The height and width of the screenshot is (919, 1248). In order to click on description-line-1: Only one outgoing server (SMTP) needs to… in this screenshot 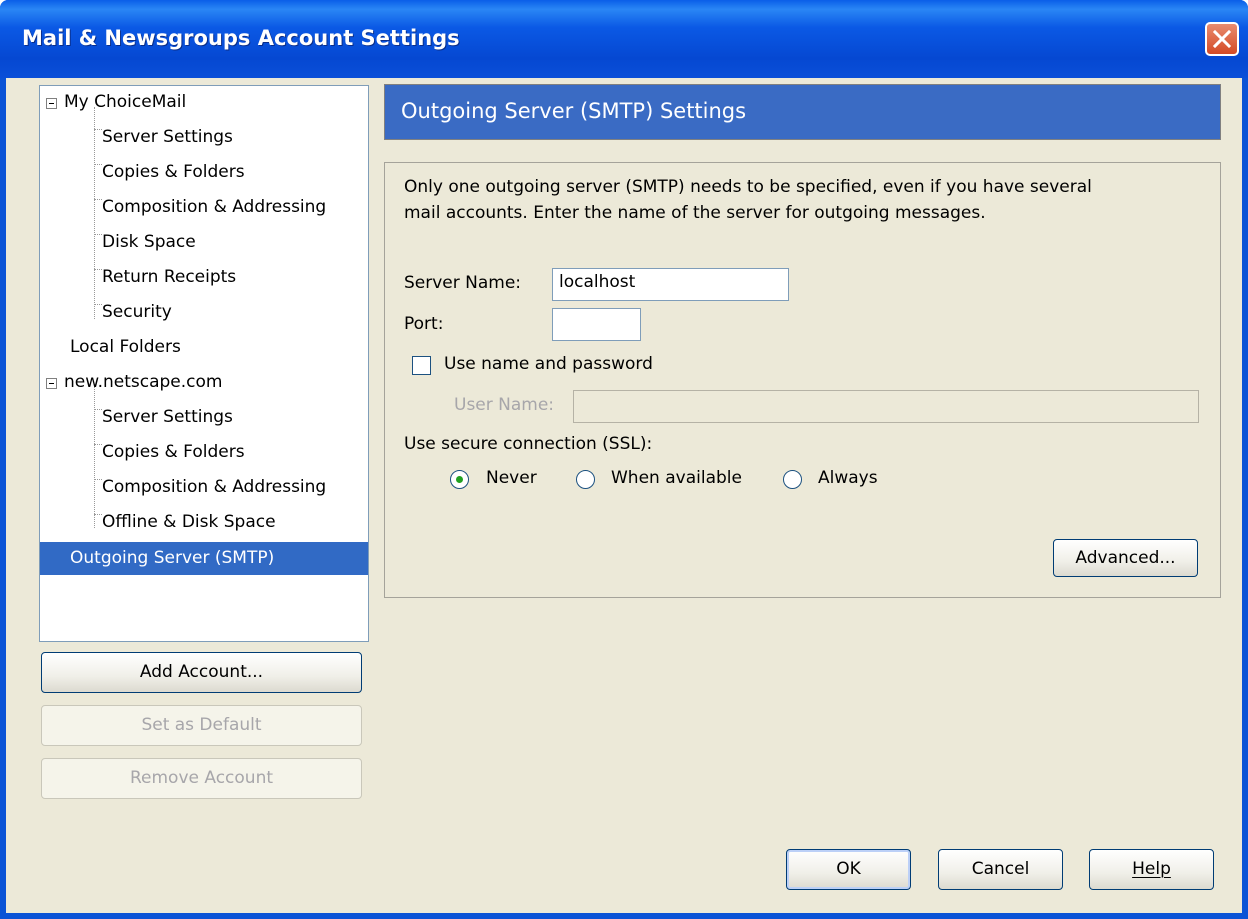, I will do `click(748, 187)`.